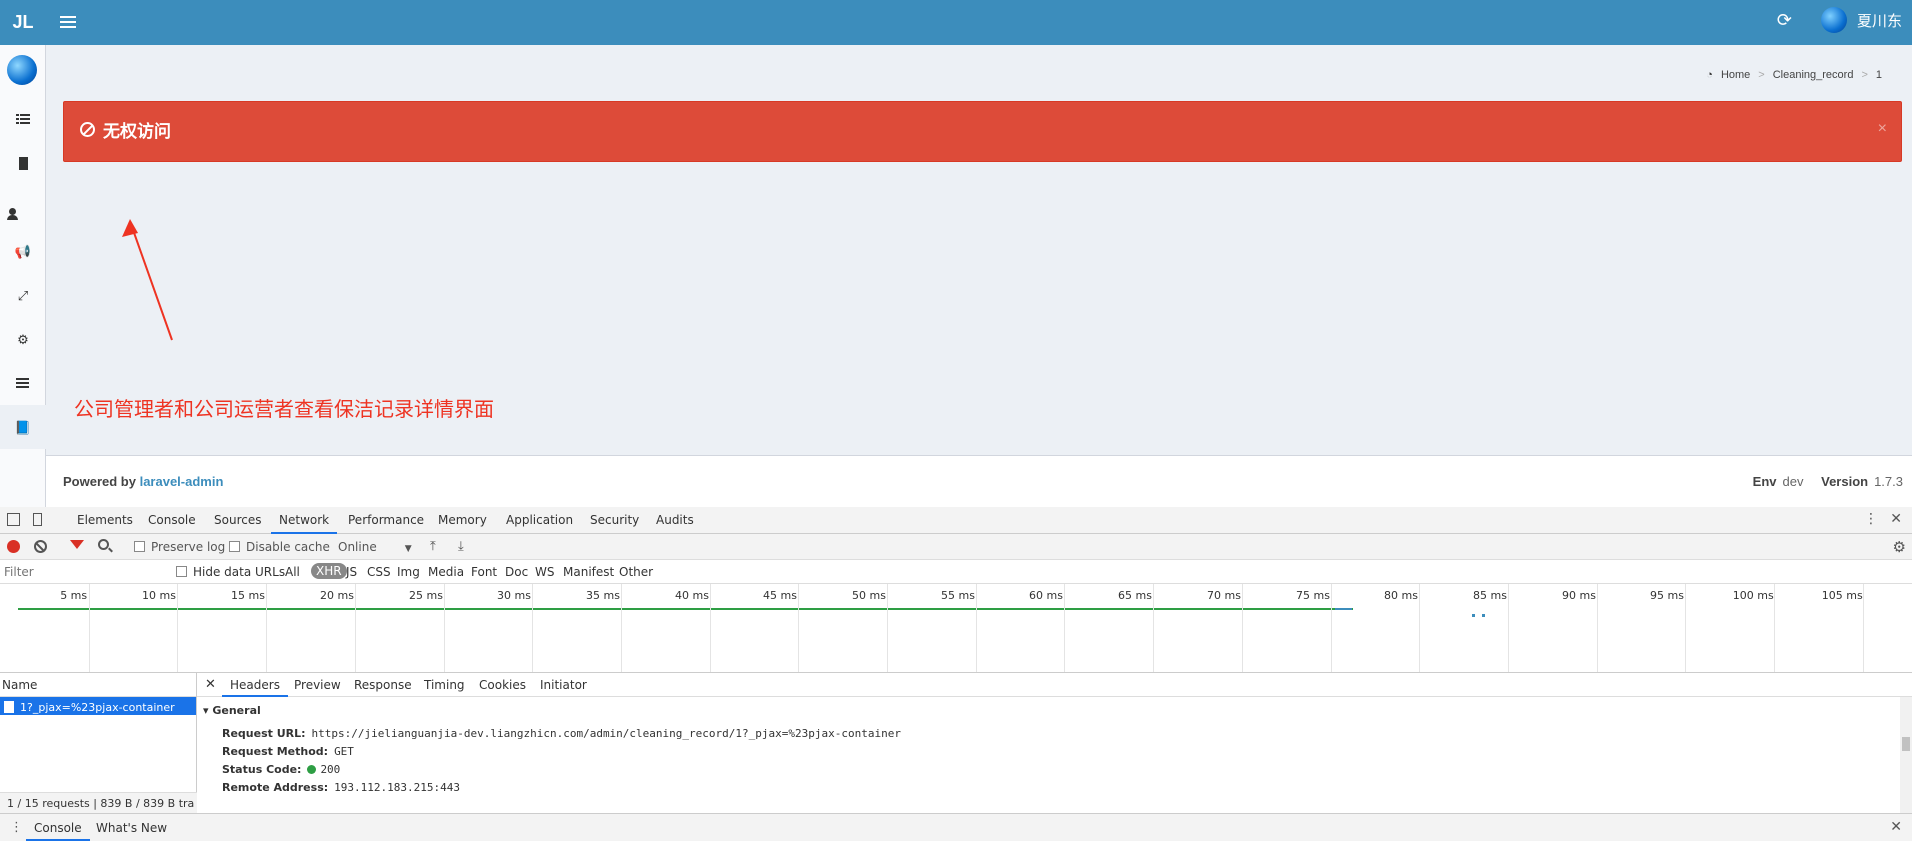 Image resolution: width=1912 pixels, height=841 pixels. I want to click on user-menu: 夏川东, so click(1861, 20).